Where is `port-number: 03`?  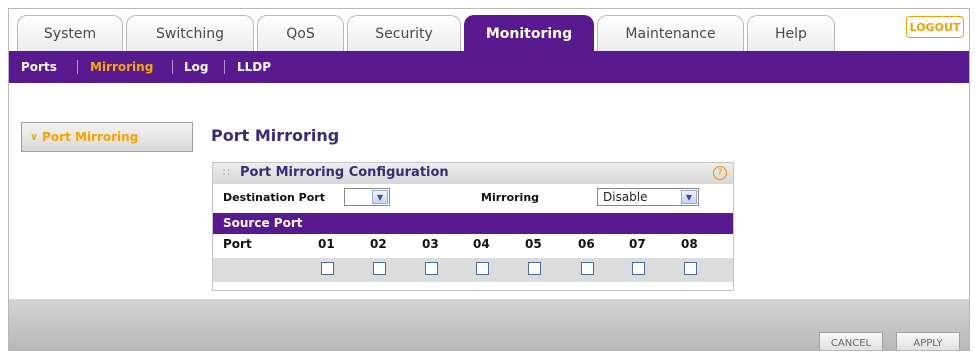
port-number: 03 is located at coordinates (430, 244).